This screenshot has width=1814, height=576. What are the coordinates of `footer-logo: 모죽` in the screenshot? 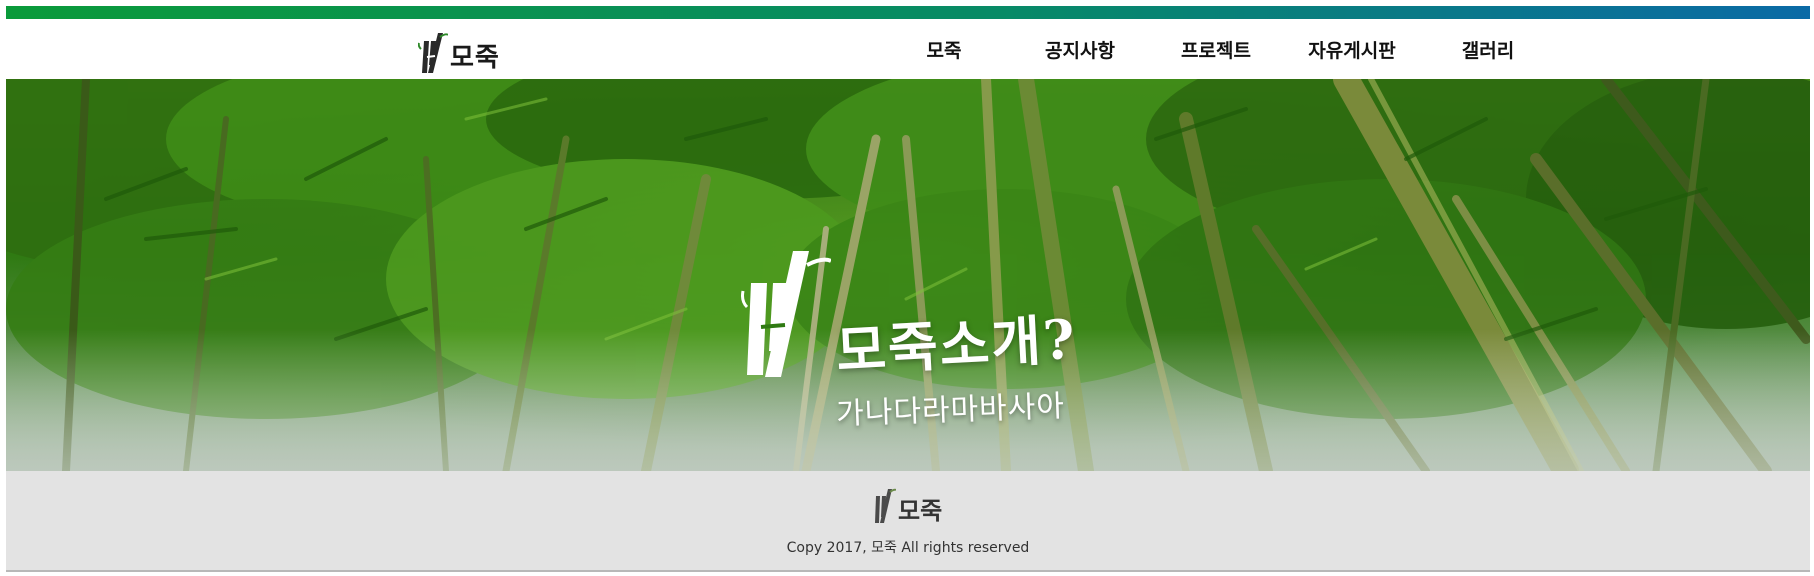 It's located at (907, 506).